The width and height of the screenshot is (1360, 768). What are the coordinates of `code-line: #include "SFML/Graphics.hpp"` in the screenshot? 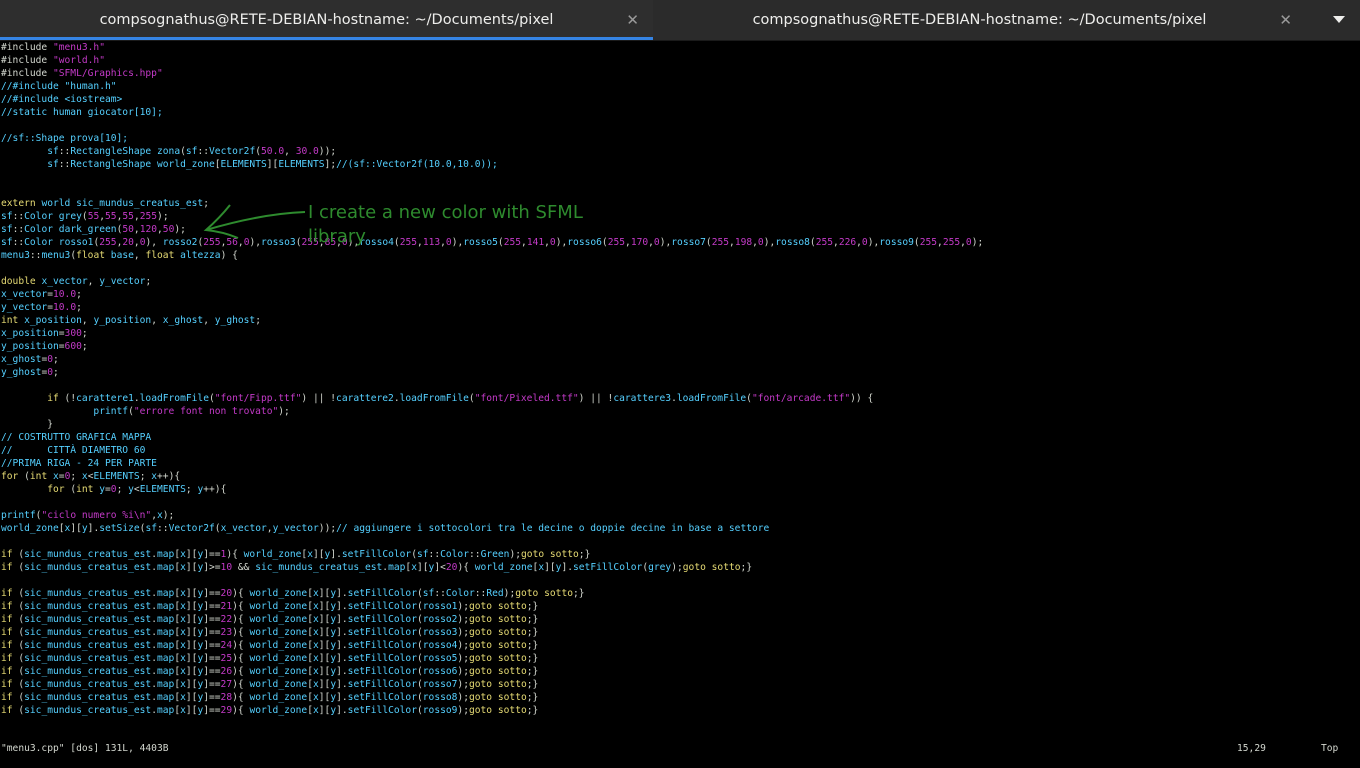 It's located at (82, 73).